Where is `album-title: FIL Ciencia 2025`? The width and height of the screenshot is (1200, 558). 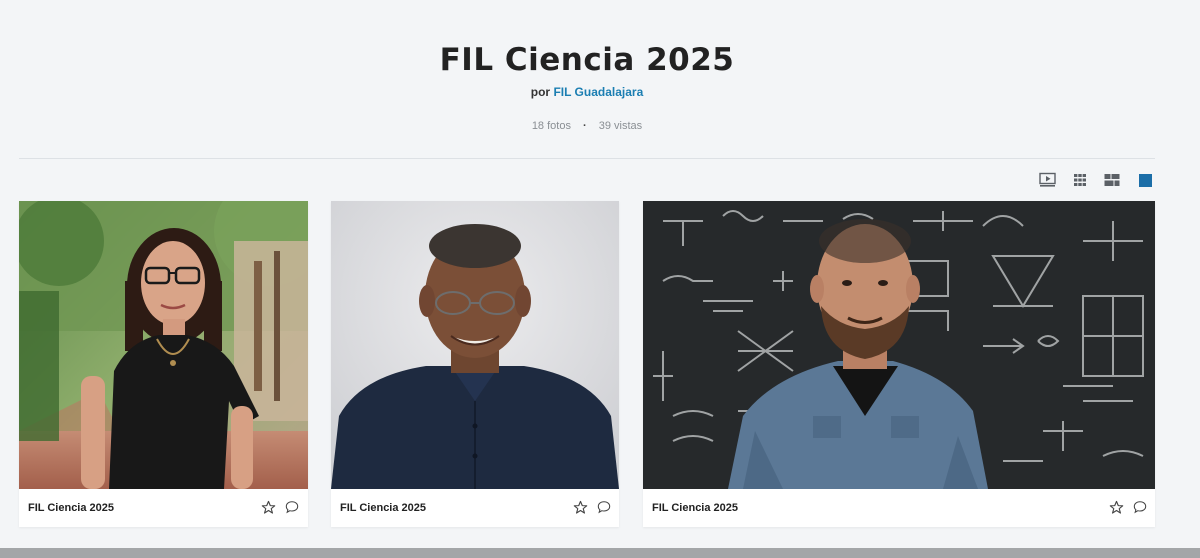 album-title: FIL Ciencia 2025 is located at coordinates (587, 60).